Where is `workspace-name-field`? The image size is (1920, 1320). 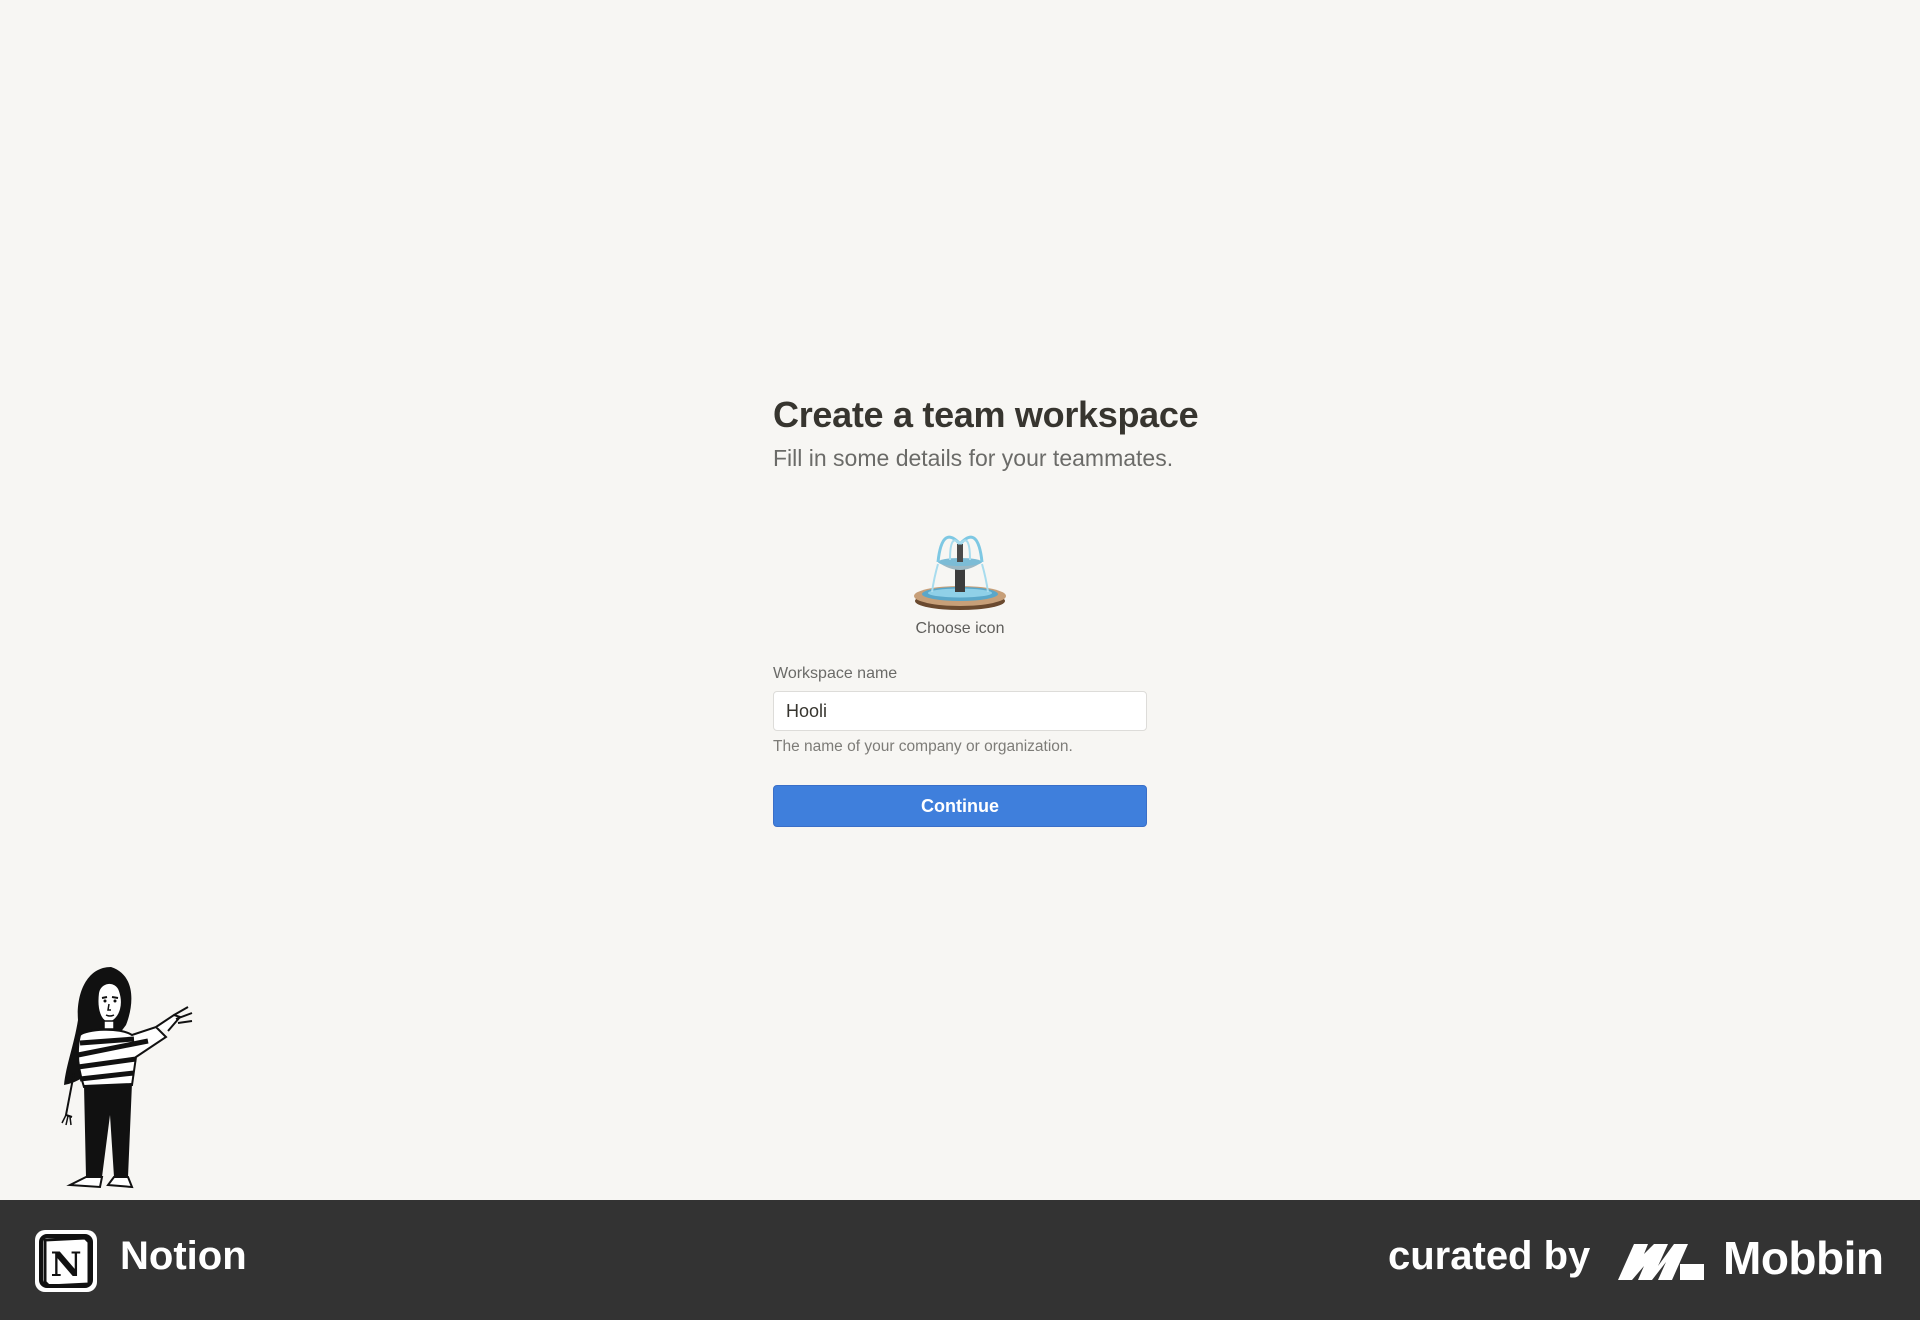
workspace-name-field is located at coordinates (960, 711).